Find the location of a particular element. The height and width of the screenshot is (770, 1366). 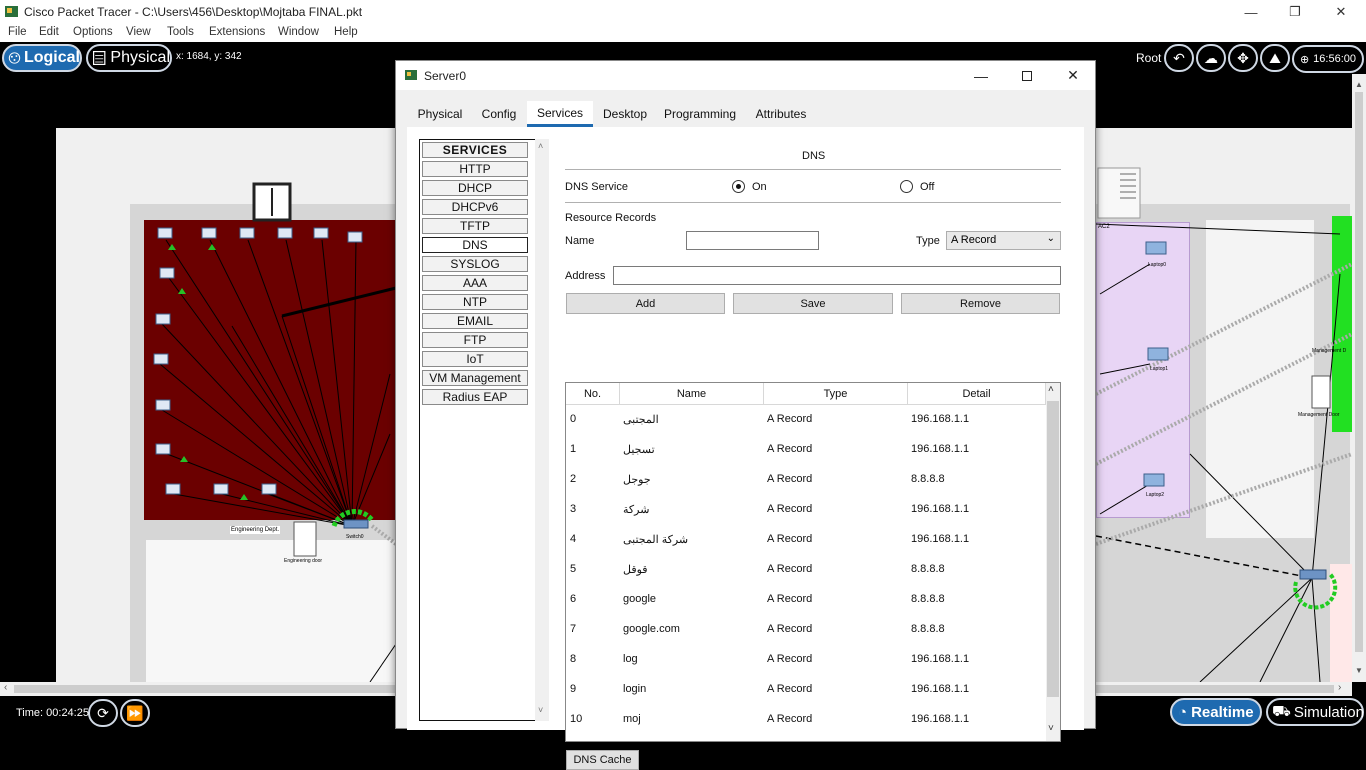

cell-name: جوجل is located at coordinates (637, 480).